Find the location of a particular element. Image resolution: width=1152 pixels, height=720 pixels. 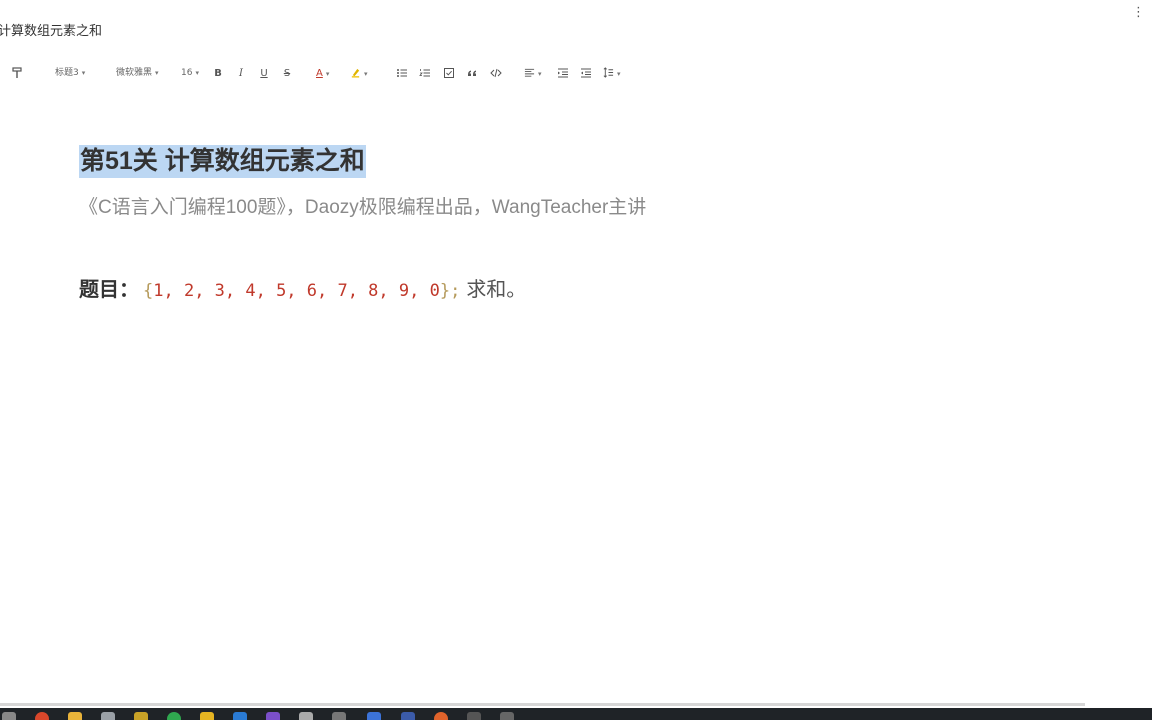

align-dropdown: ▾ is located at coordinates (533, 74).